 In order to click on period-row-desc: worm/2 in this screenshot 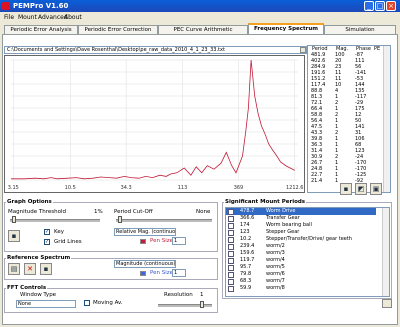, I will do `click(275, 246)`.